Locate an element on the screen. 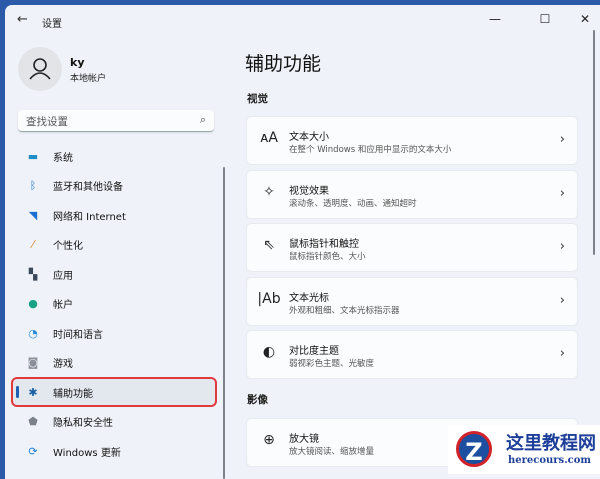  monitor-icon: ▬ is located at coordinates (33, 156).